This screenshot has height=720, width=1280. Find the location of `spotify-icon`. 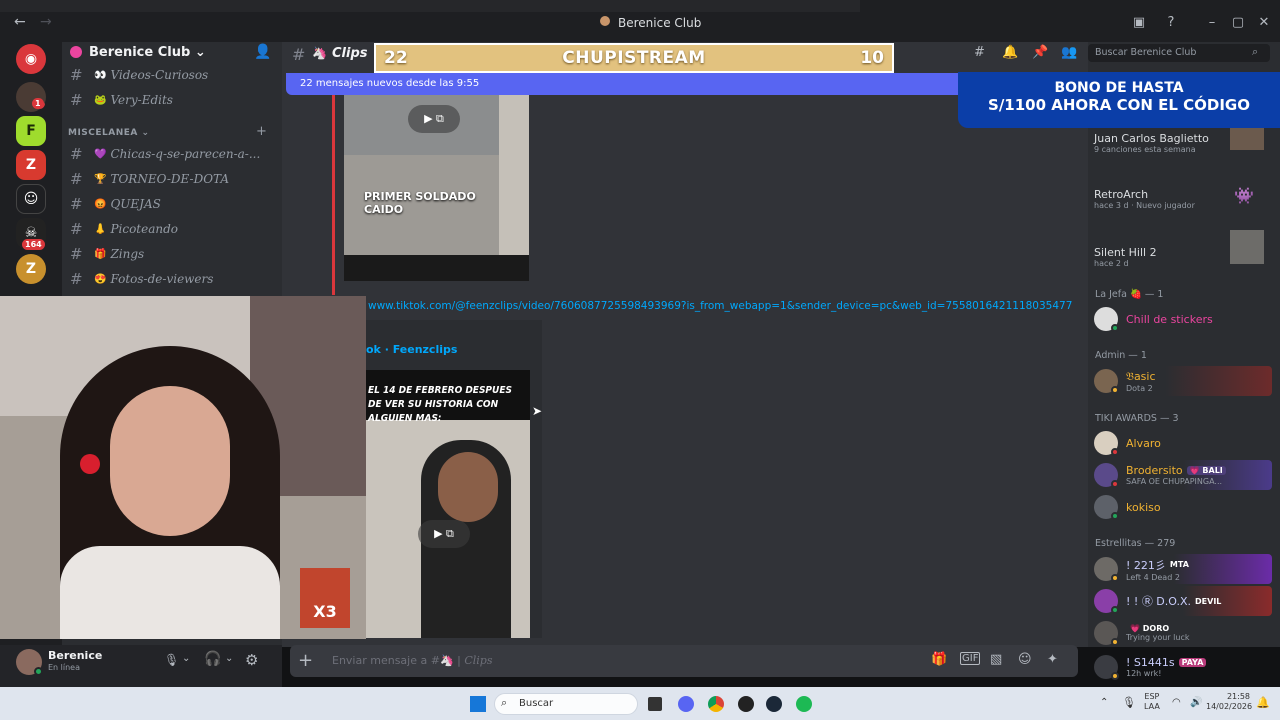

spotify-icon is located at coordinates (804, 704).